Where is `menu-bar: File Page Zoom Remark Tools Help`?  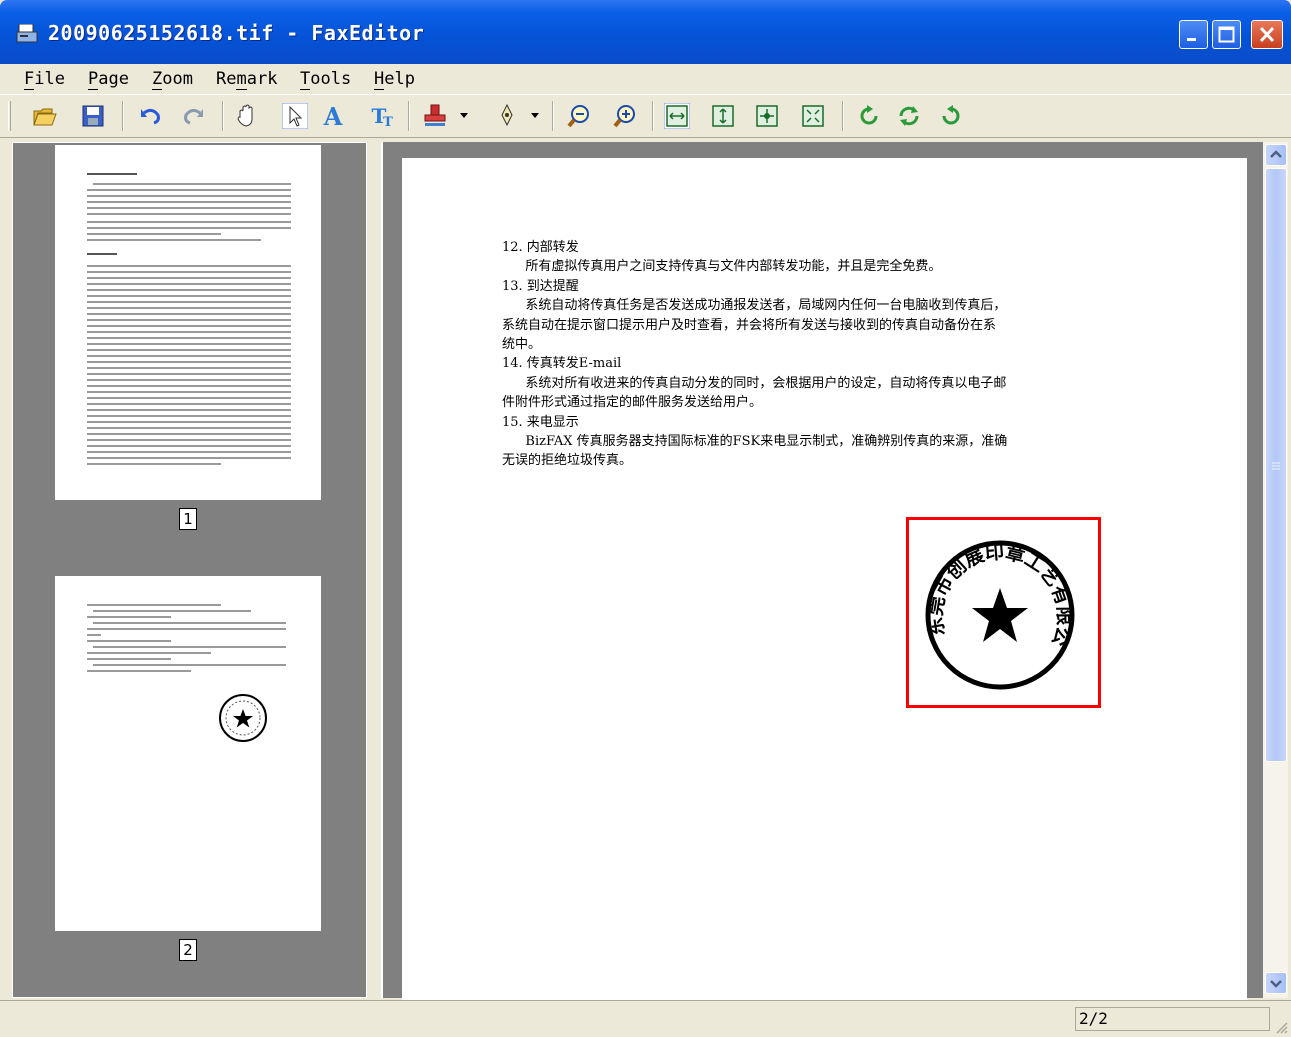
menu-bar: File Page Zoom Remark Tools Help is located at coordinates (645, 79).